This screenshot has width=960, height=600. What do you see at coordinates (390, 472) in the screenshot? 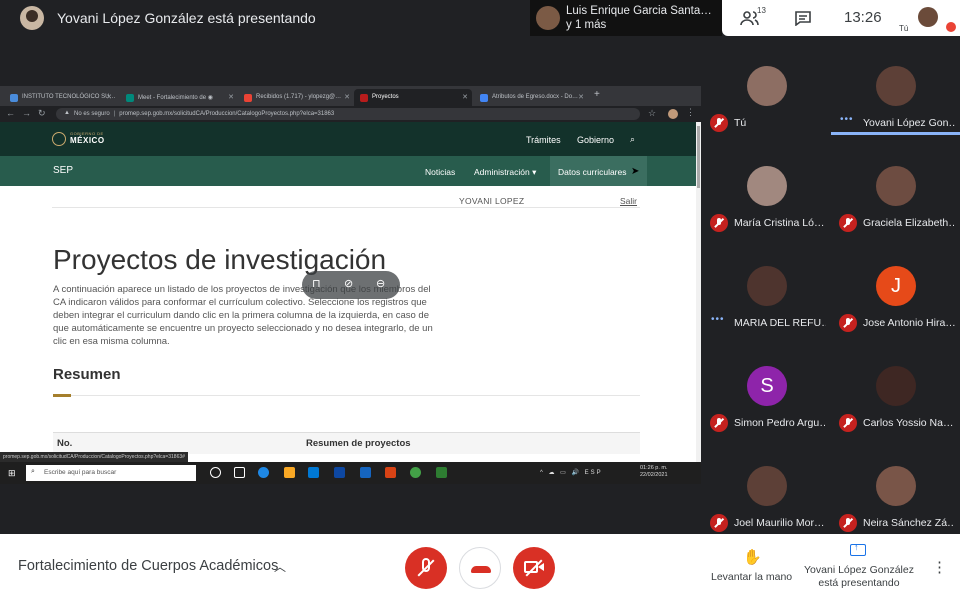
I see `office-icon` at bounding box center [390, 472].